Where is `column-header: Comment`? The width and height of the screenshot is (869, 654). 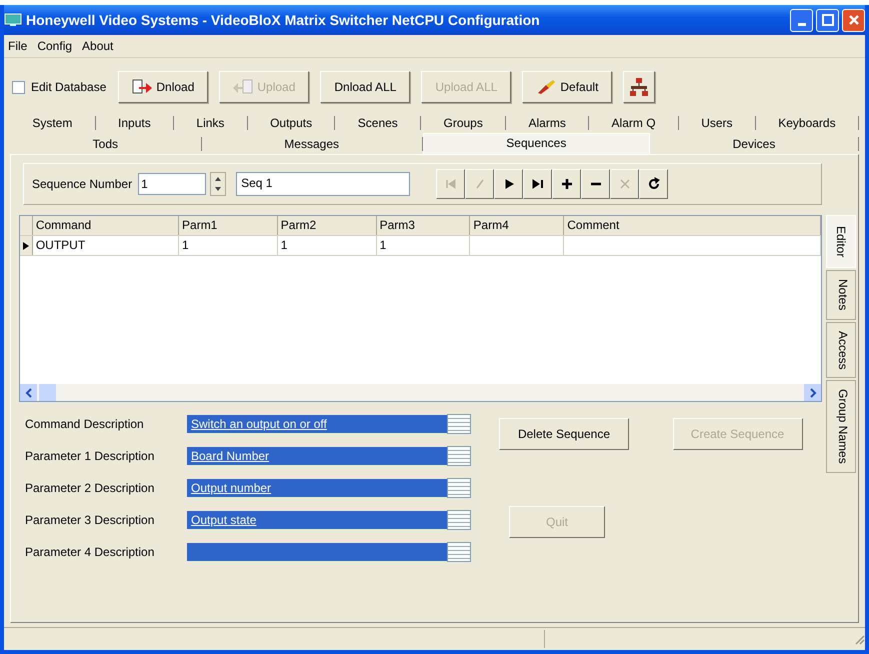 column-header: Comment is located at coordinates (693, 225).